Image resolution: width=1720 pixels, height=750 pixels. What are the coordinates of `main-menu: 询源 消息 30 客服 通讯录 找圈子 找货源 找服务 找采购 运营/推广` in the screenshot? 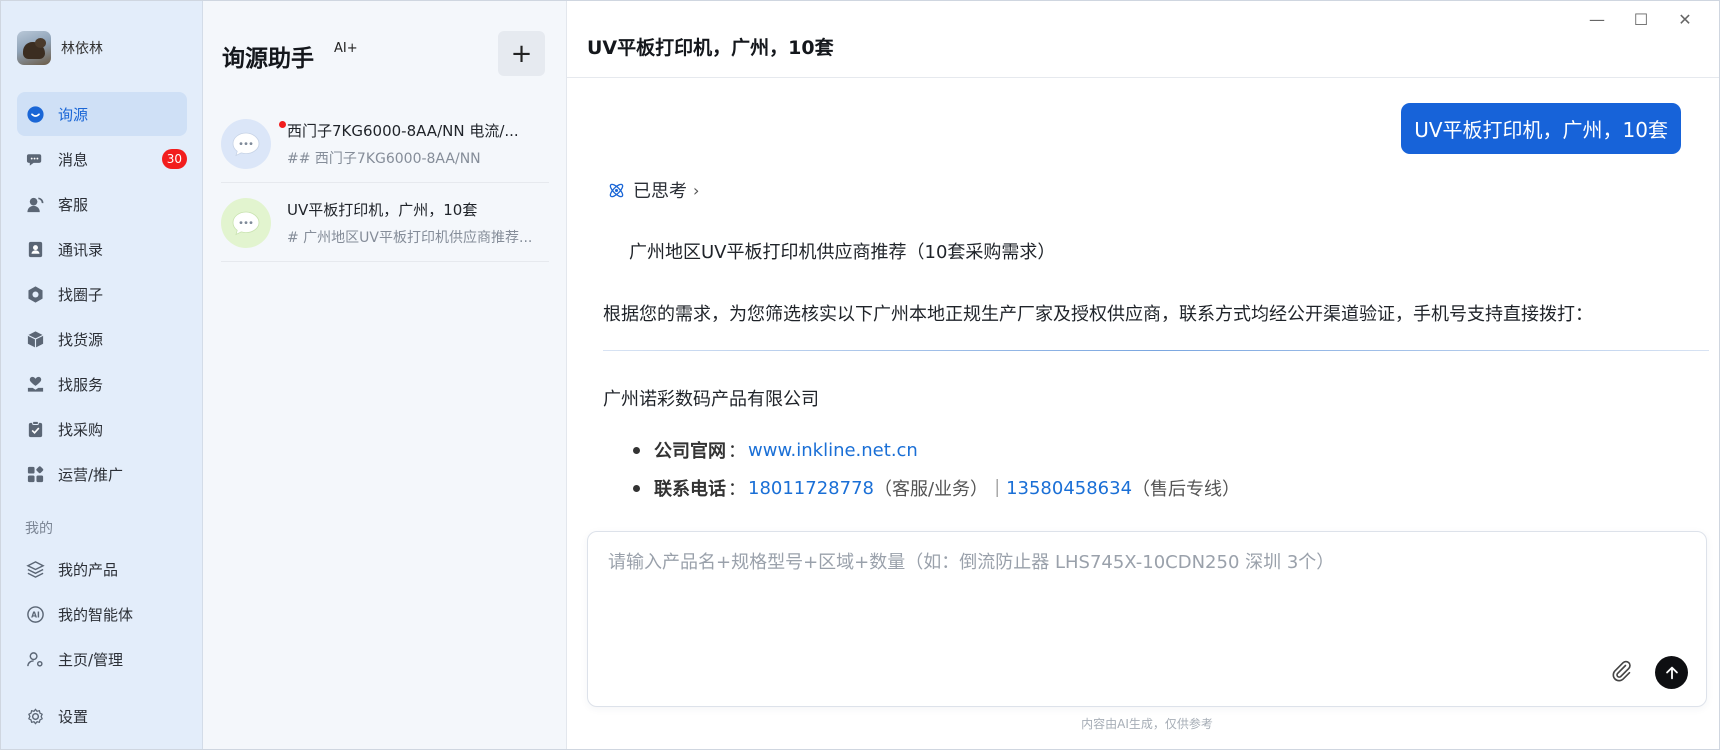 It's located at (102, 294).